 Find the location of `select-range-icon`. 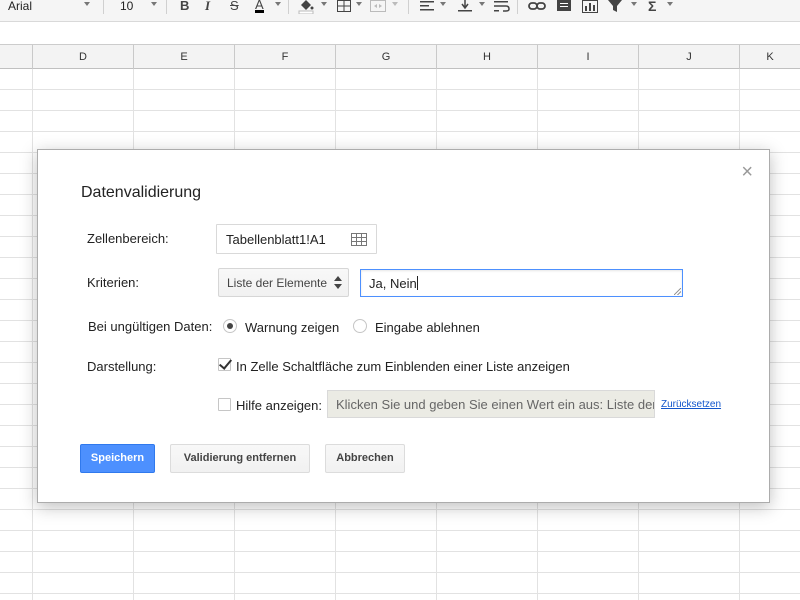

select-range-icon is located at coordinates (359, 239).